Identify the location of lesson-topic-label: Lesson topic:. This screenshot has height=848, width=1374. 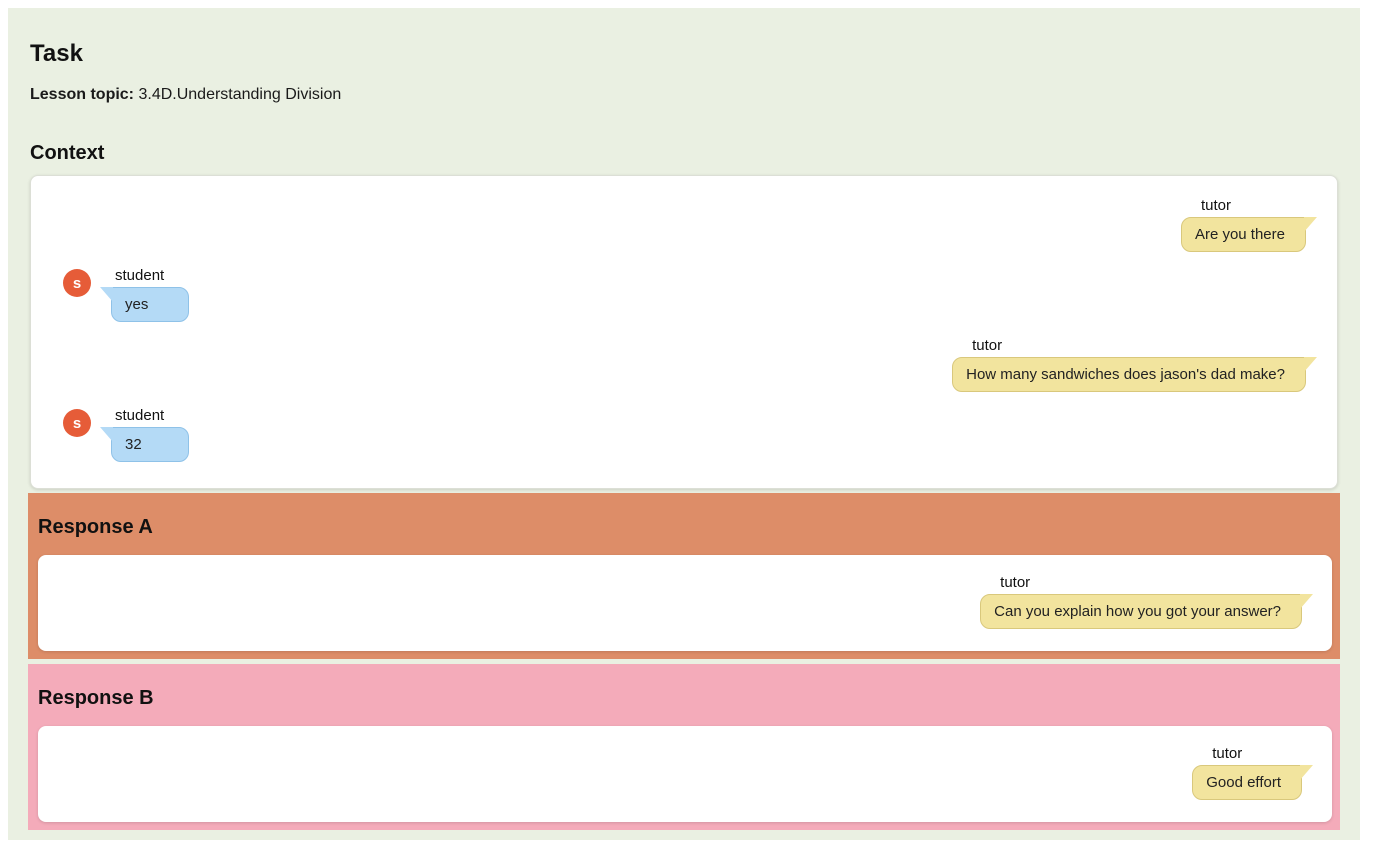
(82, 94).